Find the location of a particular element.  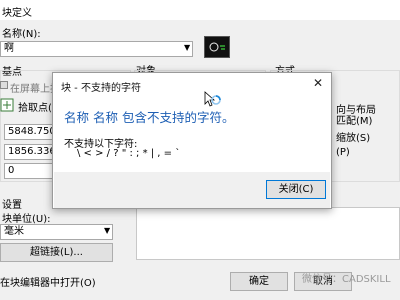

unsupported-characters-list: \ < > / ? " : ; * | , = ` is located at coordinates (129, 153).